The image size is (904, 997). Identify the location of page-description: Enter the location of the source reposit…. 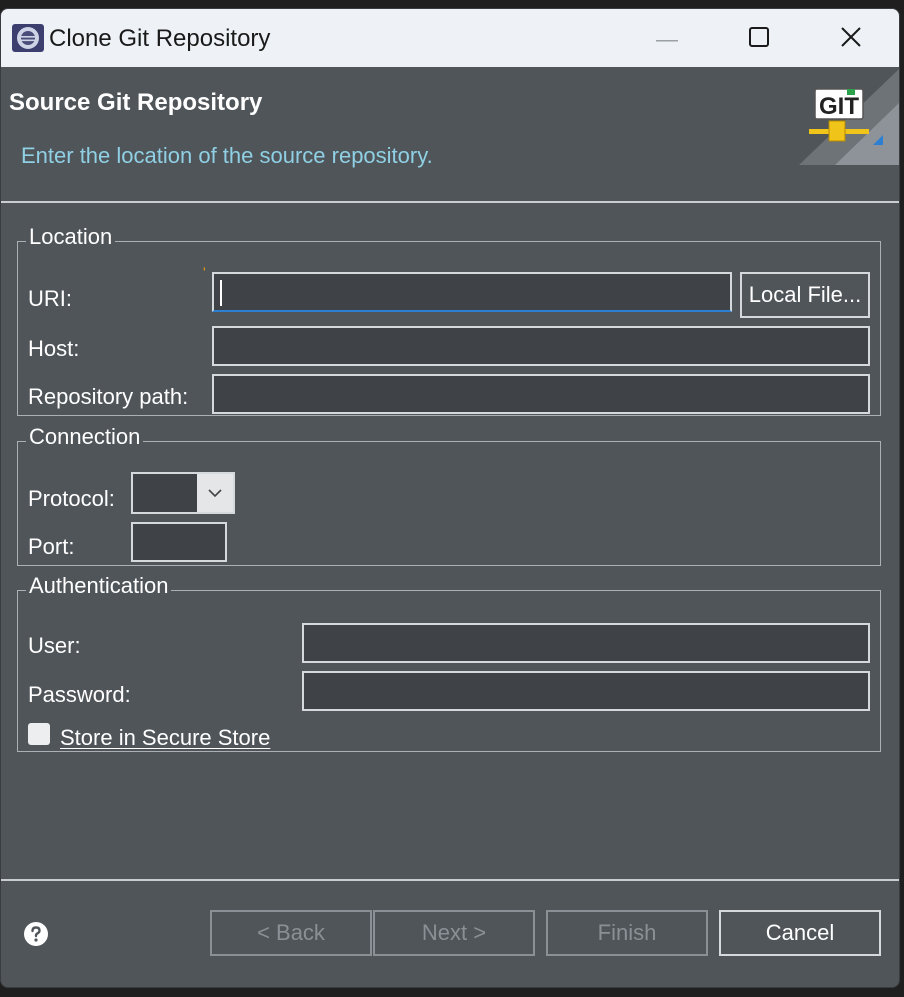
(227, 155).